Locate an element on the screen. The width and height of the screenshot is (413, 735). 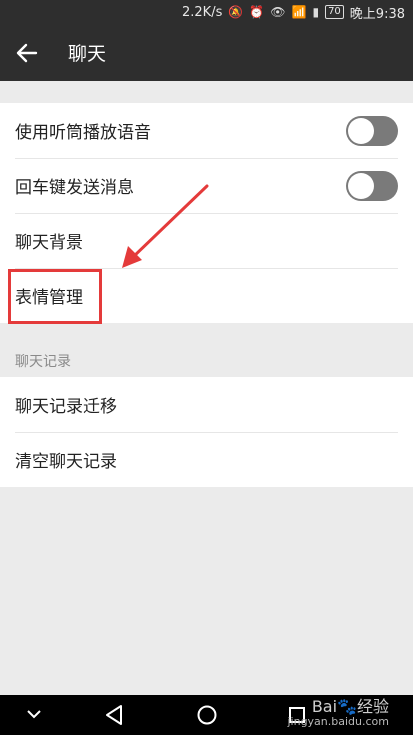
eye-icon: 👁 is located at coordinates (278, 12).